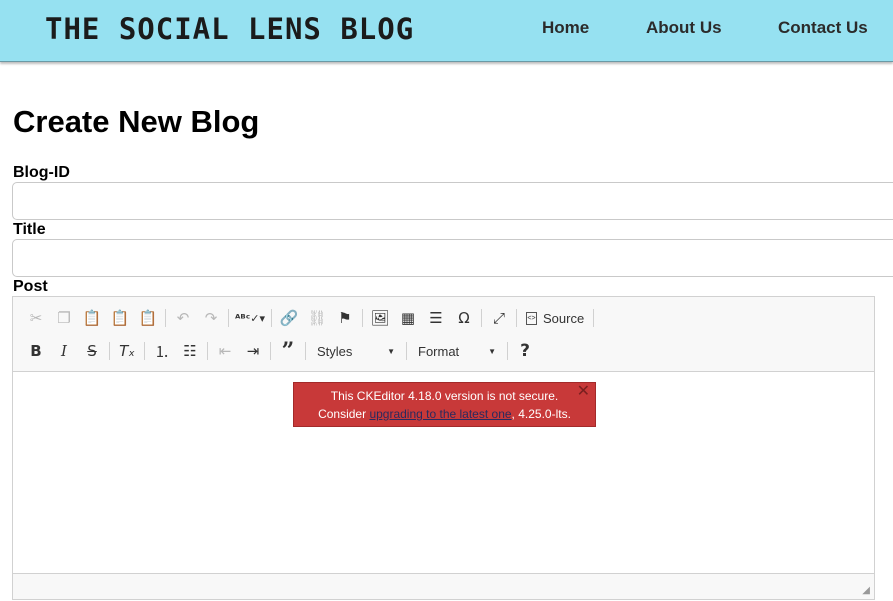  I want to click on italic-icon: I, so click(64, 351).